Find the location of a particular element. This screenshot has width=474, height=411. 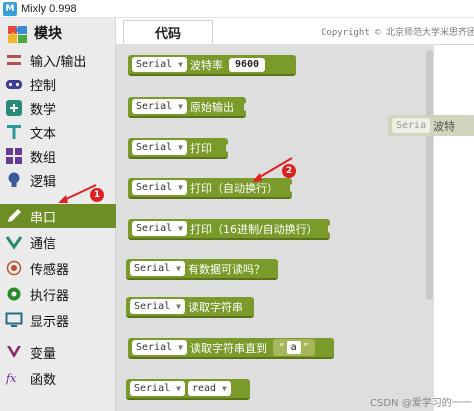

category-label: 逻辑 is located at coordinates (43, 182).